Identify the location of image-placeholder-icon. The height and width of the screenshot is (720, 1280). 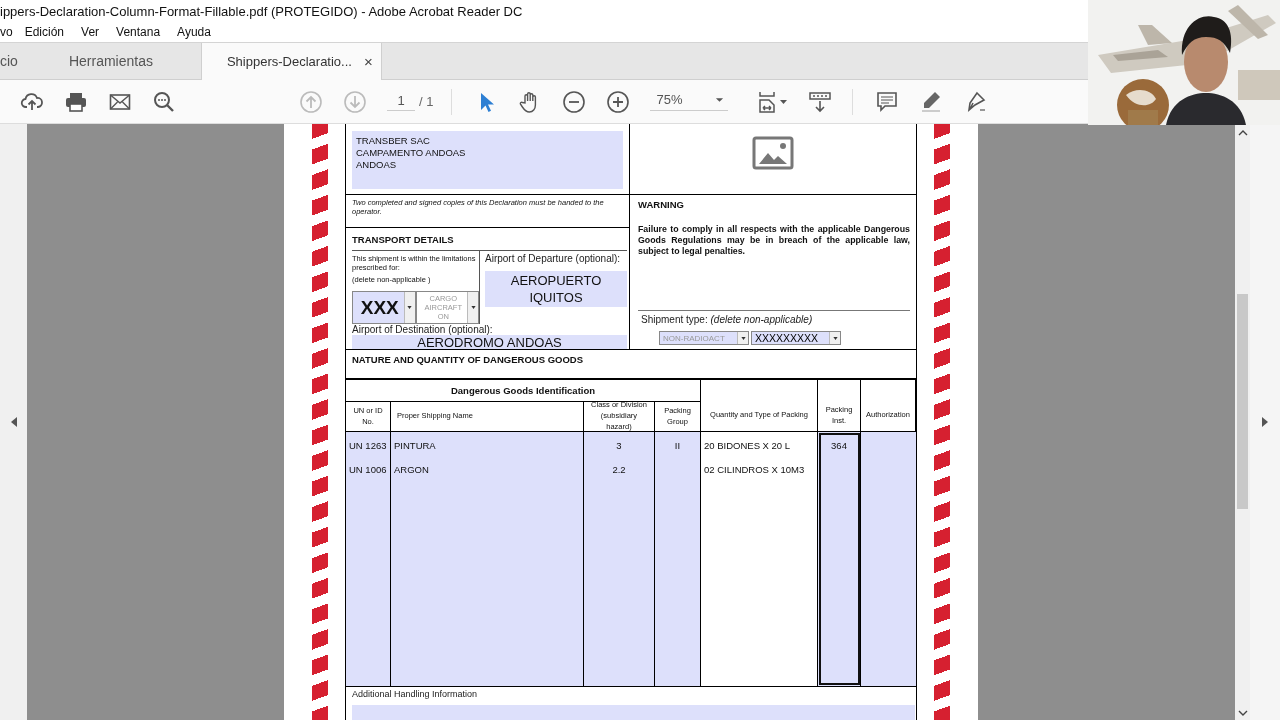
(773, 153).